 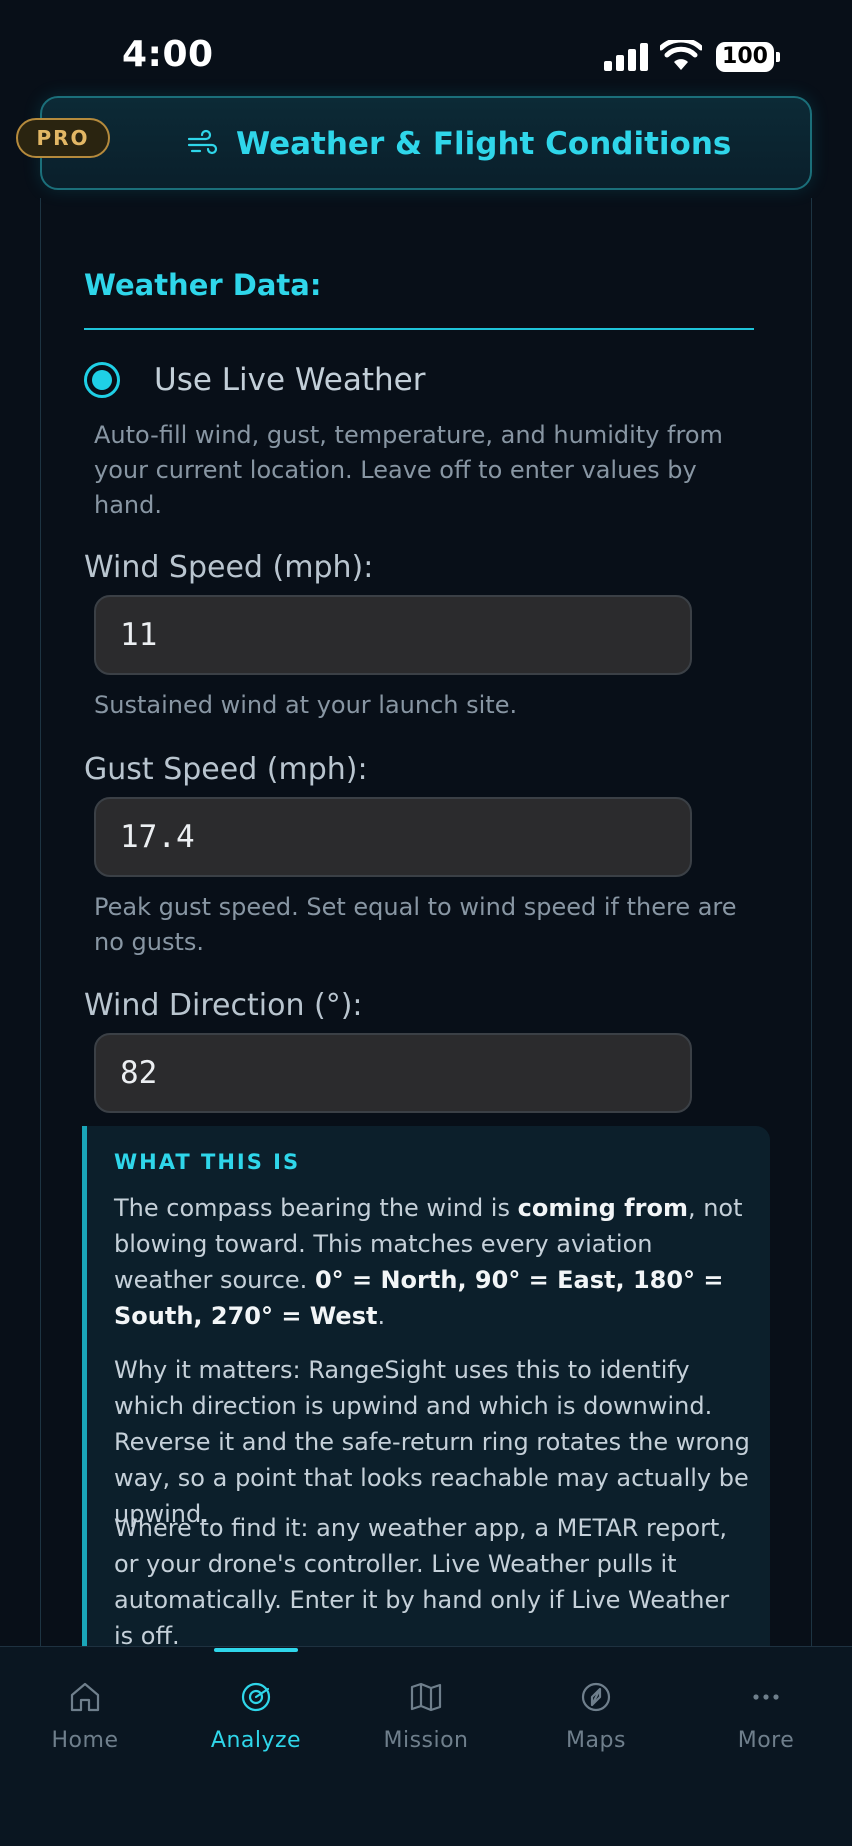 What do you see at coordinates (426, 1740) in the screenshot?
I see `tab-label: Mission` at bounding box center [426, 1740].